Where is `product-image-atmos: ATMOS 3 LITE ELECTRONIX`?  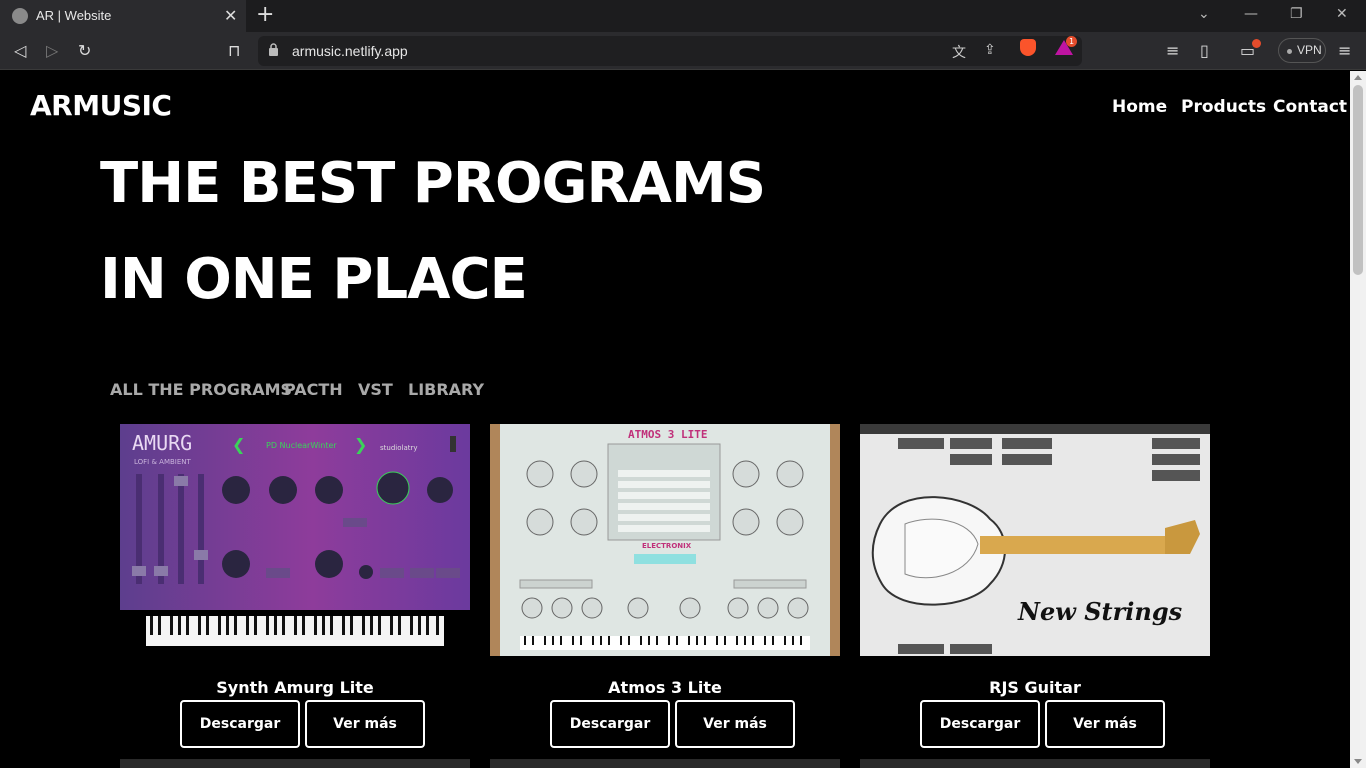 product-image-atmos: ATMOS 3 LITE ELECTRONIX is located at coordinates (665, 540).